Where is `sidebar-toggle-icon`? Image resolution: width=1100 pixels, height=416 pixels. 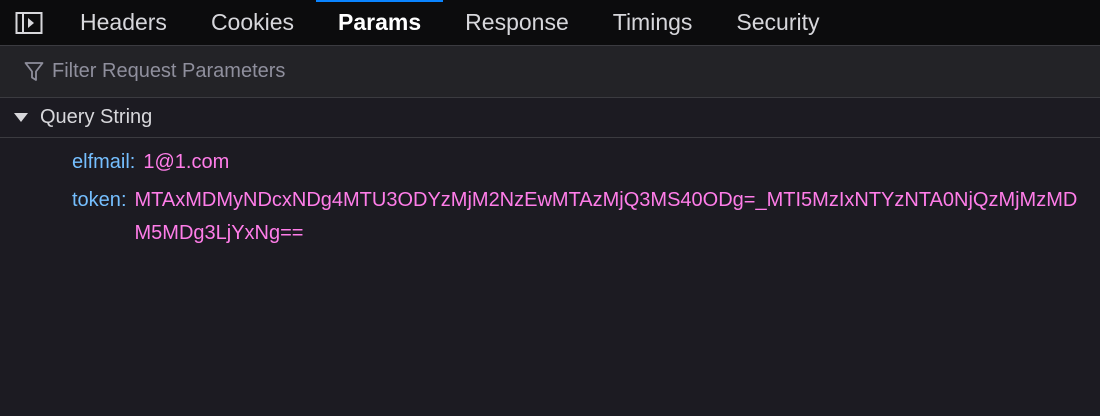
sidebar-toggle-icon is located at coordinates (29, 22).